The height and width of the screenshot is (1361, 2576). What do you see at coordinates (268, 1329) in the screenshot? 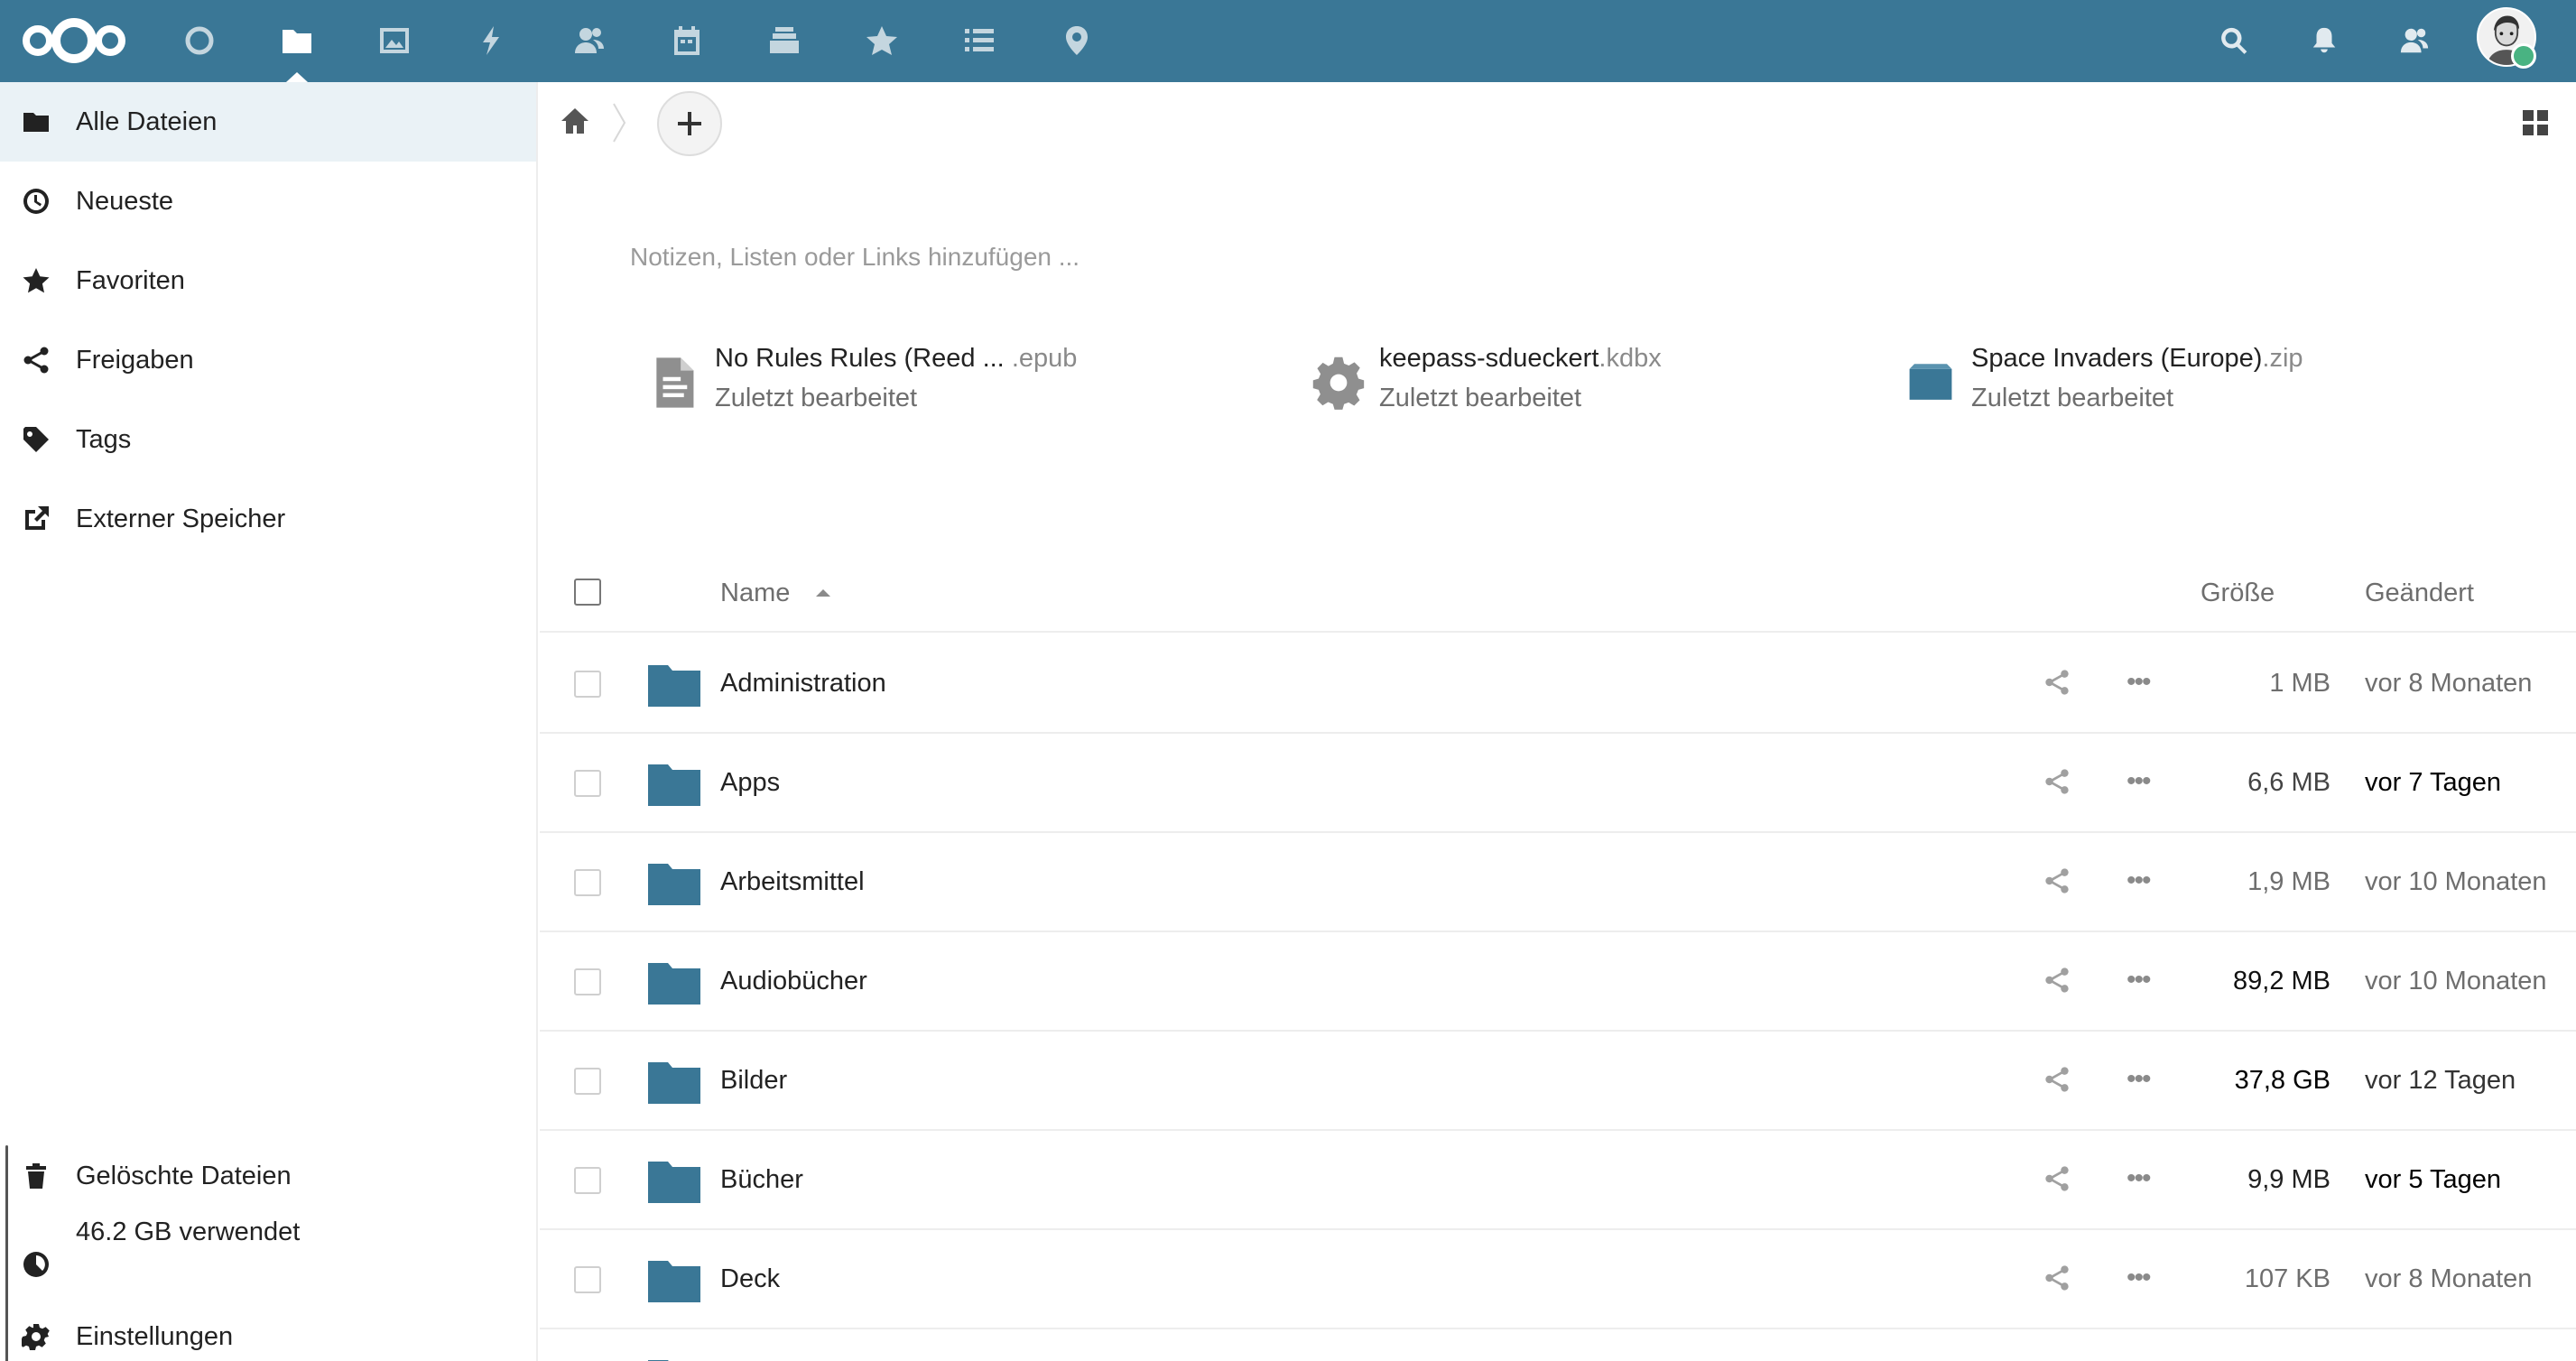
I see `nav-item-settings: Einstellungen` at bounding box center [268, 1329].